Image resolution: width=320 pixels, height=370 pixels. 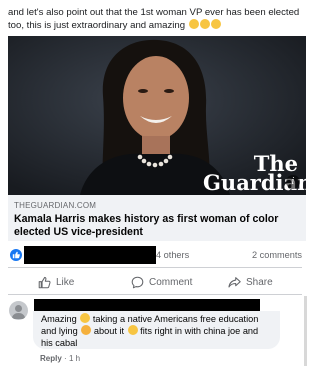 What do you see at coordinates (137, 282) in the screenshot?
I see `comment-icon` at bounding box center [137, 282].